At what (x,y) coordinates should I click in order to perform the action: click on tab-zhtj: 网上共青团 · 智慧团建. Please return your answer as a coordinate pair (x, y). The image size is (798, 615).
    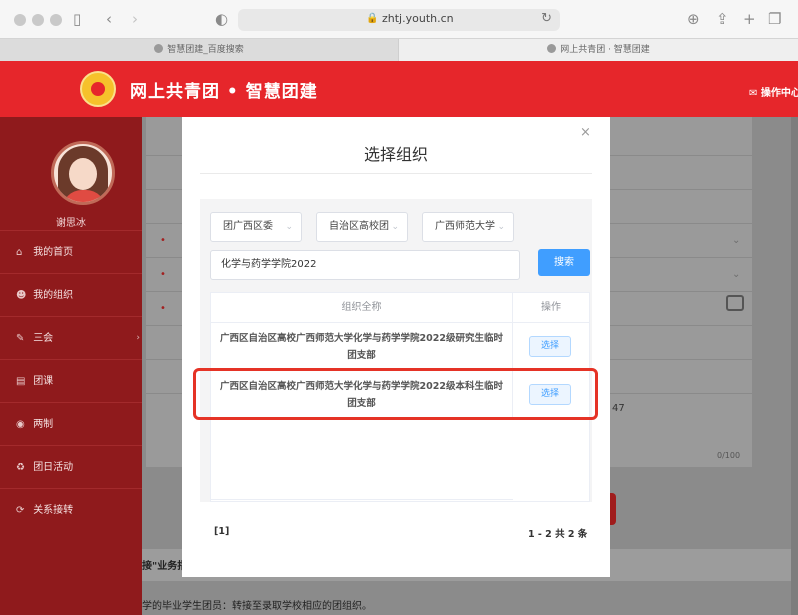
    Looking at the image, I should click on (598, 50).